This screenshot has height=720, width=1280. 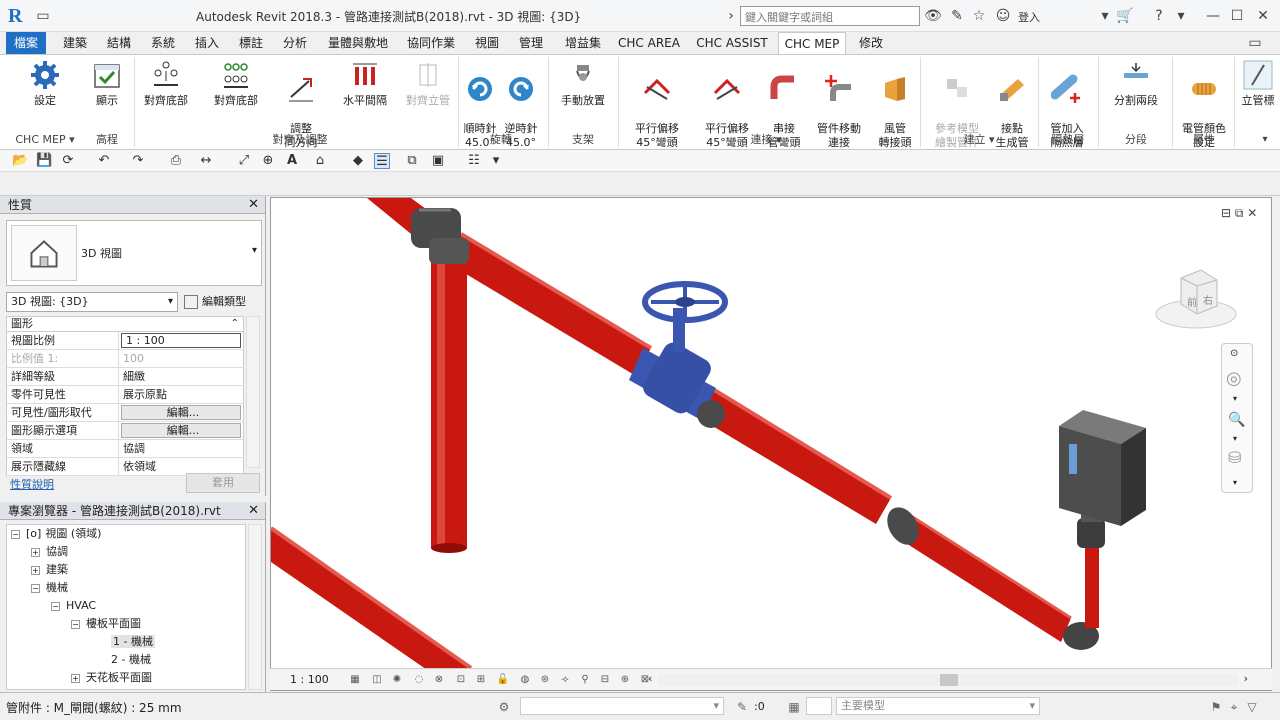 What do you see at coordinates (295, 43) in the screenshot?
I see `tab-analyze: 分析` at bounding box center [295, 43].